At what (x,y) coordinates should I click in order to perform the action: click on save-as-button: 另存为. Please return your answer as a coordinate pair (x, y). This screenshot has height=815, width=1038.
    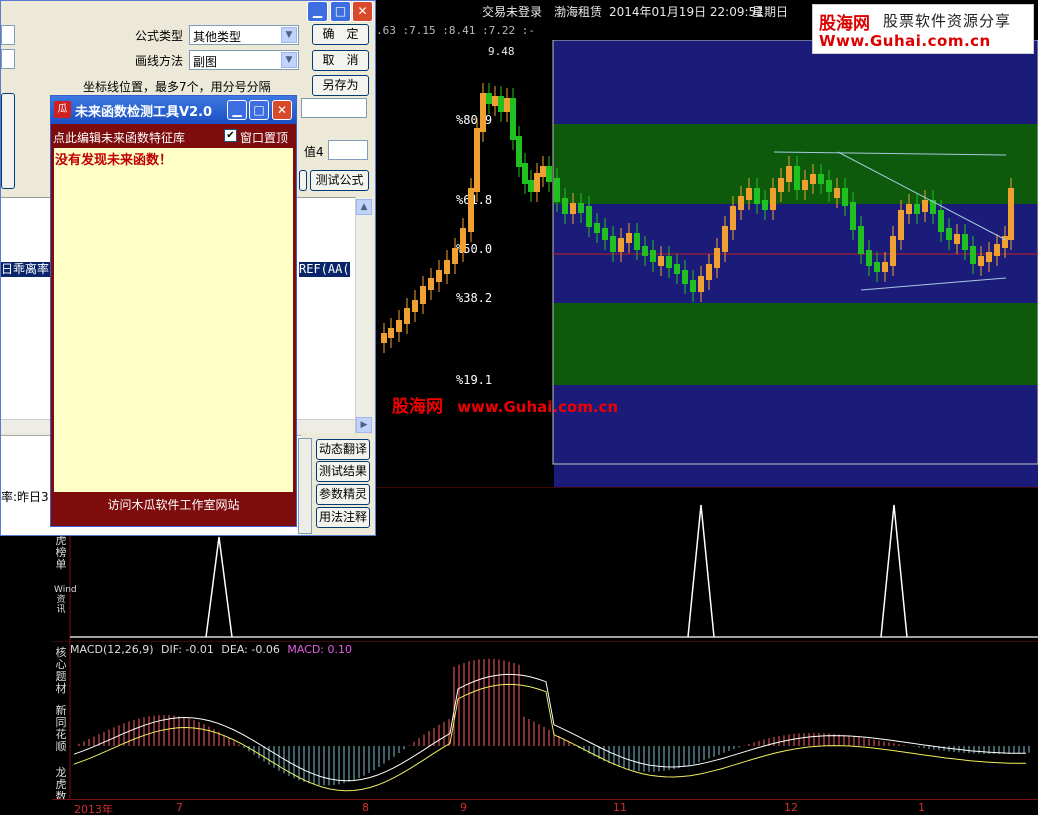
    Looking at the image, I should click on (340, 85).